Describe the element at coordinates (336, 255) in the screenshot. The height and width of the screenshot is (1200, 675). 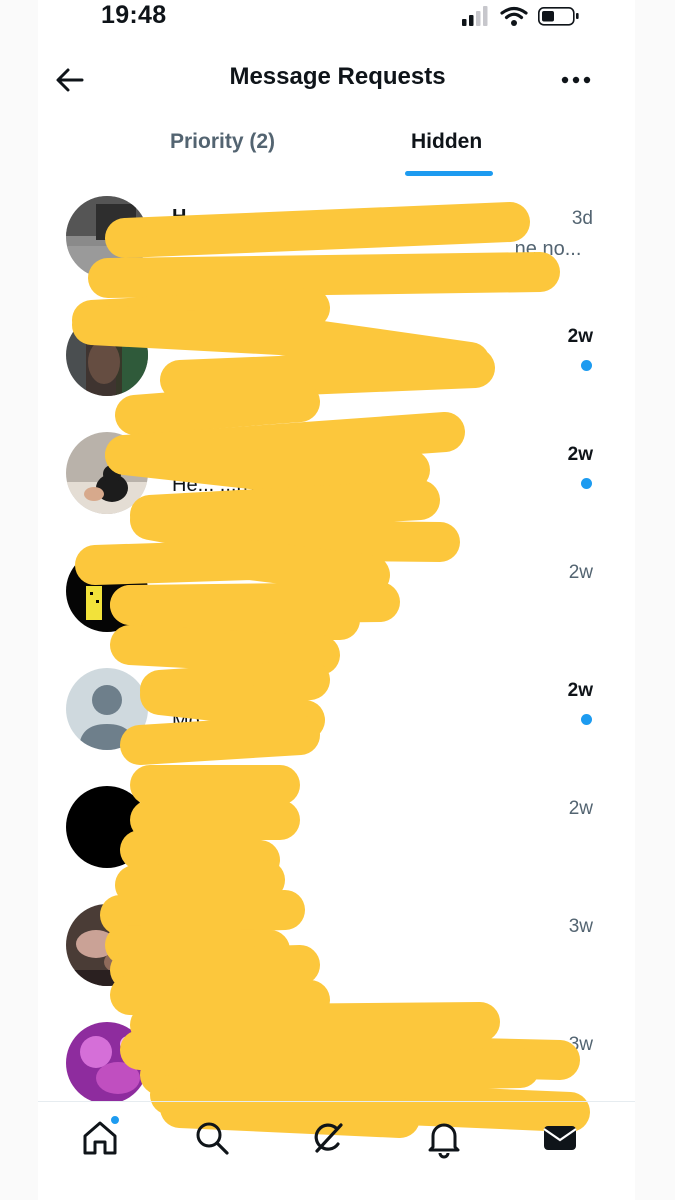
I see `conversation-row: H ...ne no... 3d` at that location.